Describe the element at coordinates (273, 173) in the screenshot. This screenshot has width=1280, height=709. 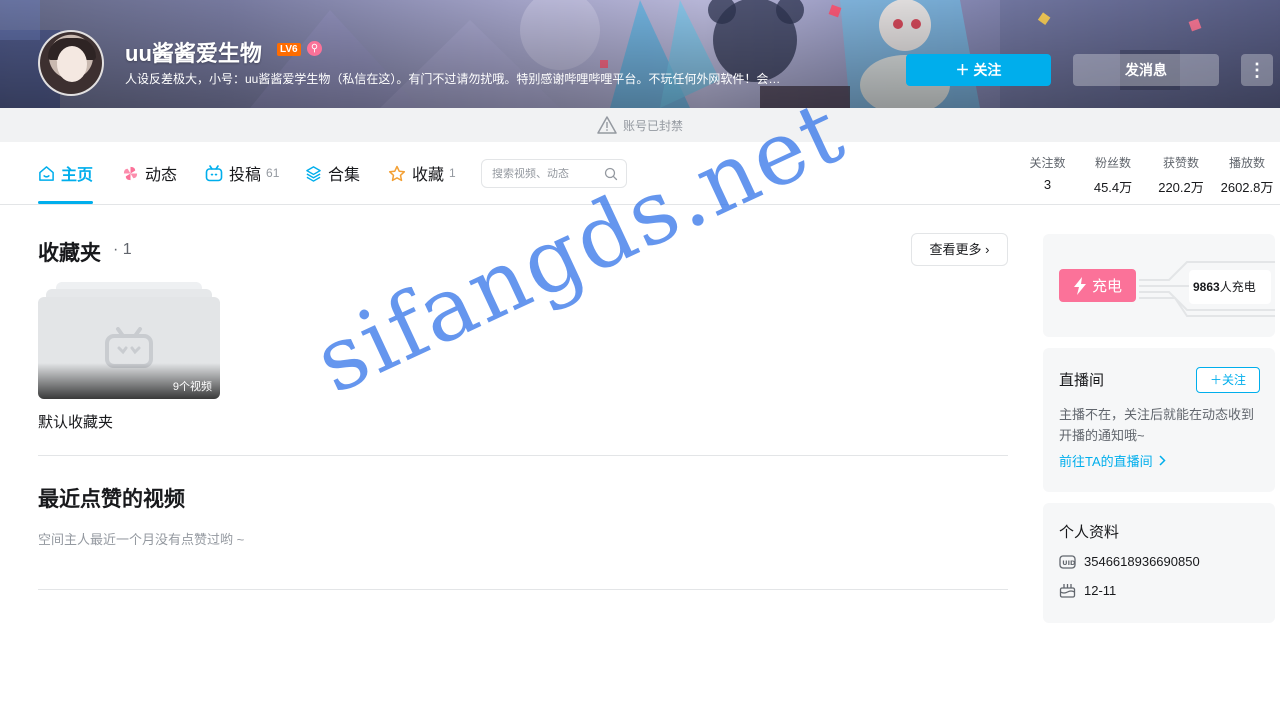
I see `tab-uploads-count: 61` at that location.